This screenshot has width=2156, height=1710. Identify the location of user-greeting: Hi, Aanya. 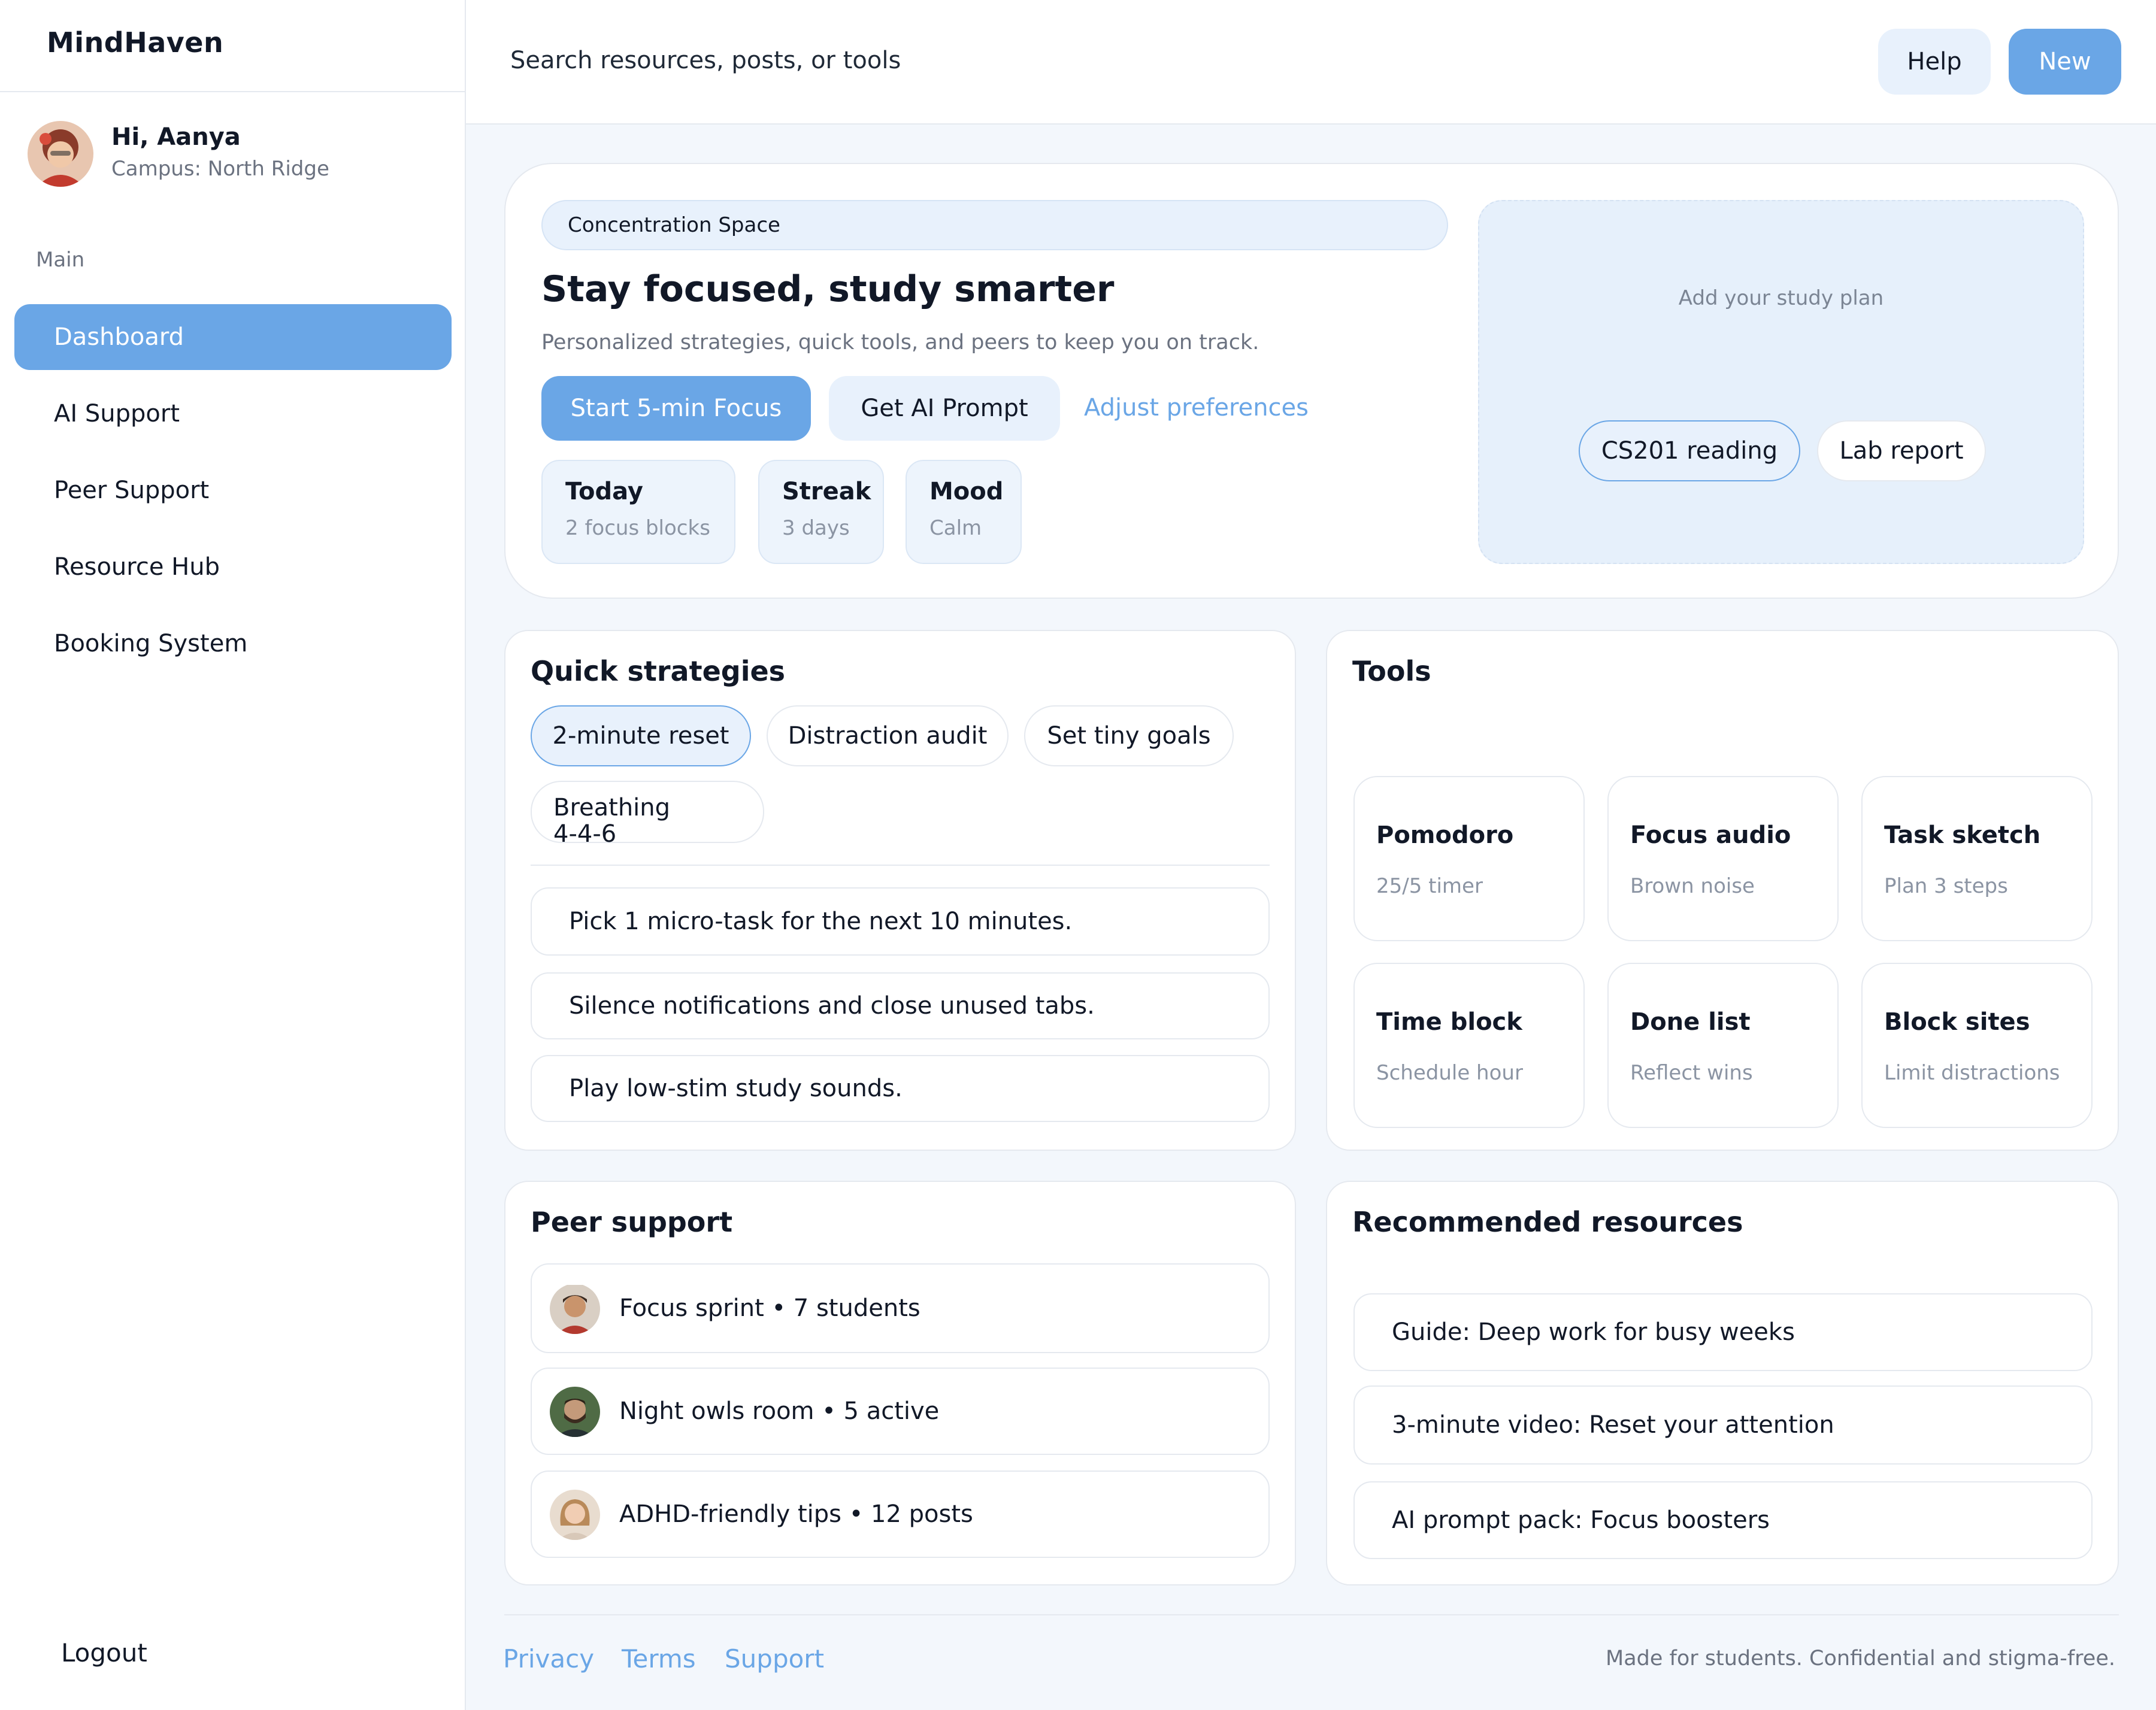
(176, 137).